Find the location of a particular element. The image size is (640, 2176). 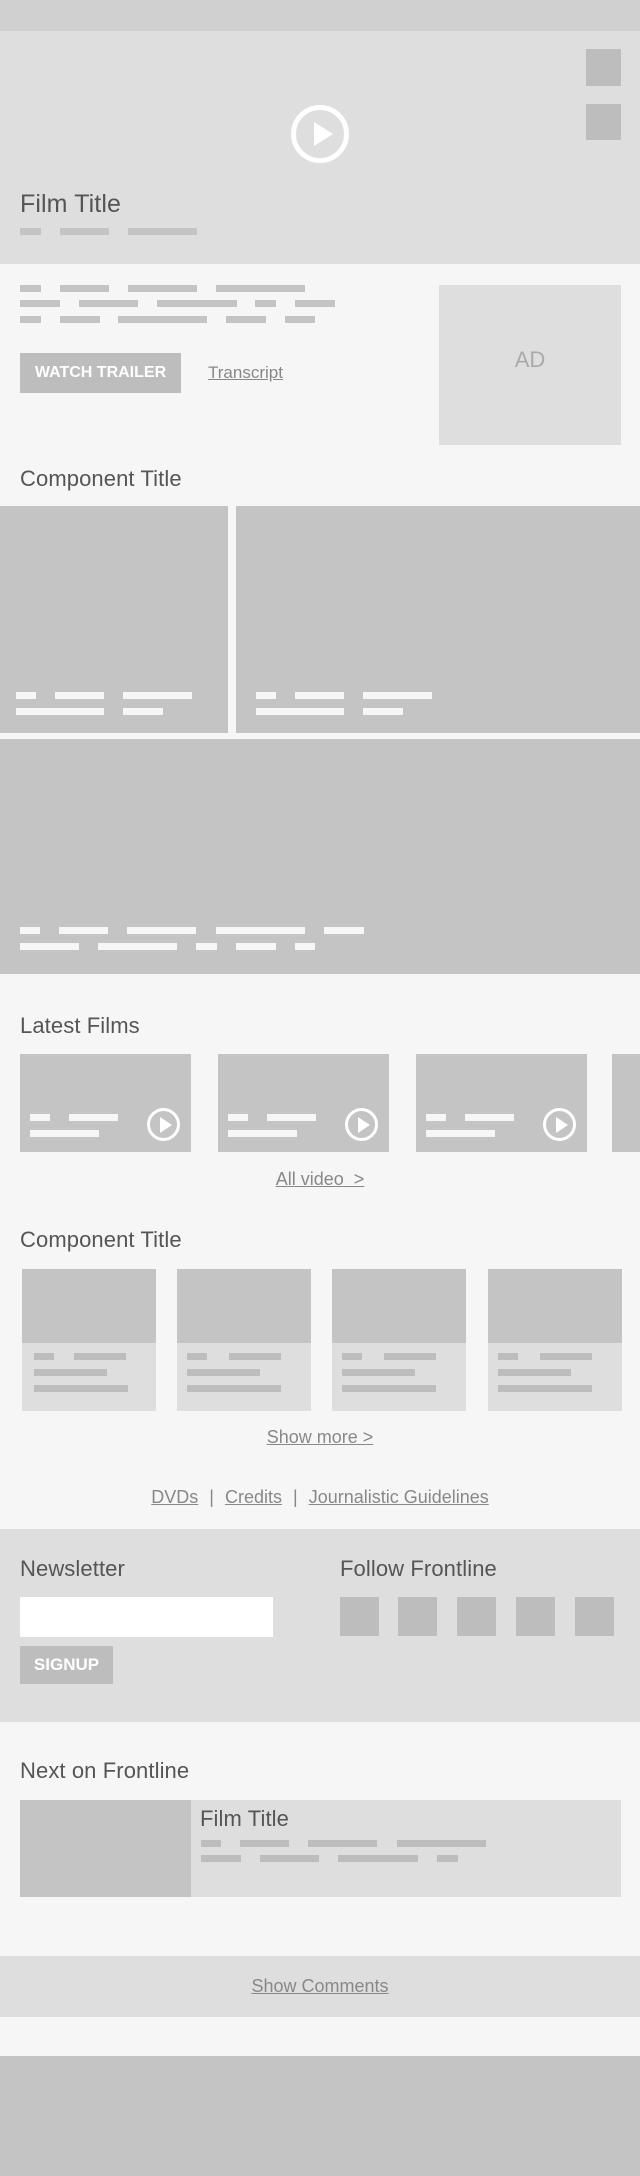

next-title: Next on Frontline is located at coordinates (105, 1770).